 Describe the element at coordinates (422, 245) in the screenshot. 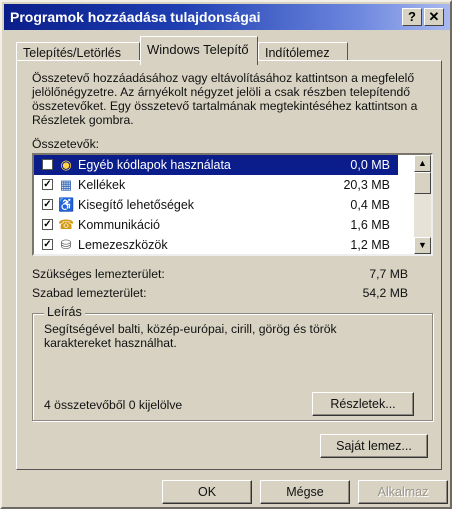

I see `scroll-down-icon: ▼` at that location.